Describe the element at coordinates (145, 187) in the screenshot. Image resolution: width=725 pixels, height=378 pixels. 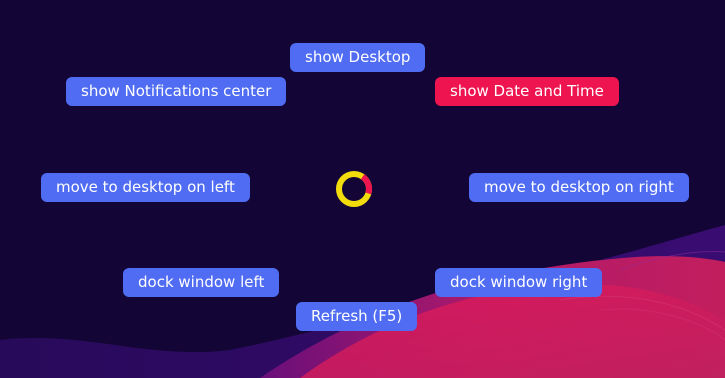
I see `move-desktop-left-button: move to desktop on left` at that location.